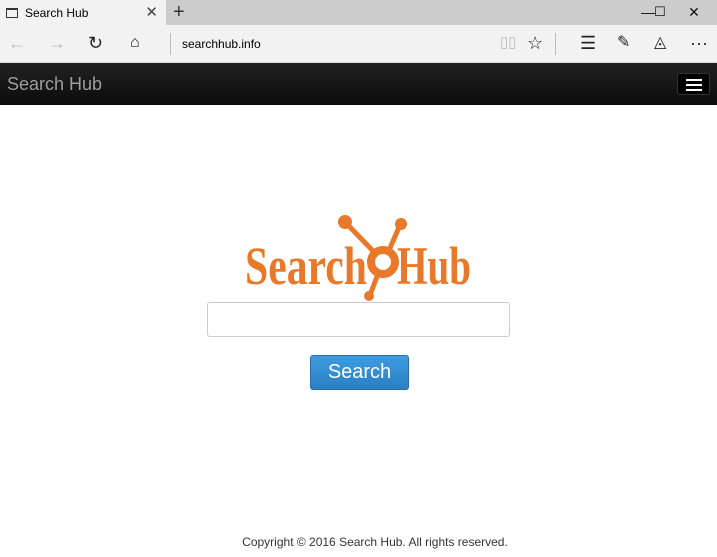 The height and width of the screenshot is (557, 717). What do you see at coordinates (135, 43) in the screenshot?
I see `home-icon: ⌂` at bounding box center [135, 43].